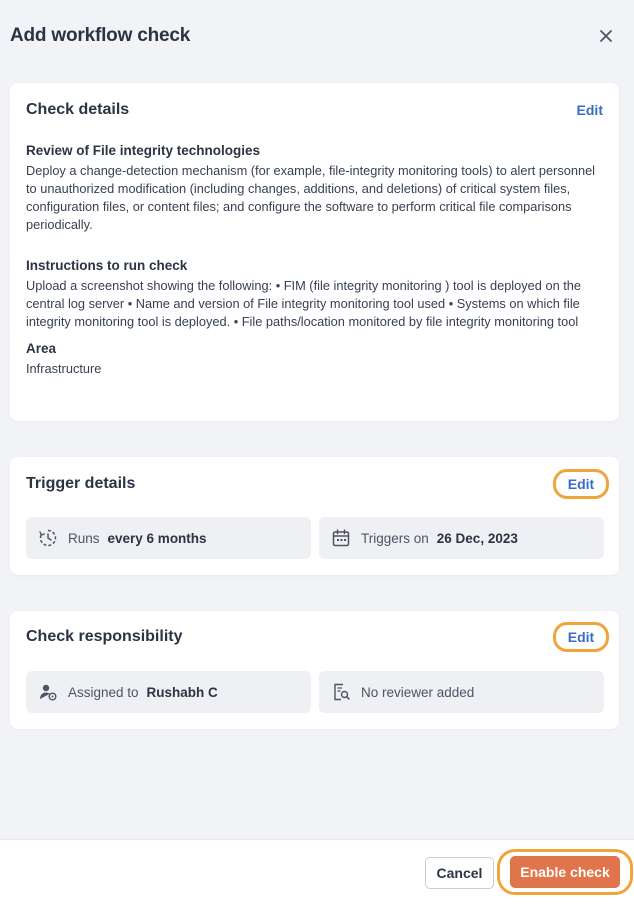 The width and height of the screenshot is (634, 904). I want to click on runs-frequency-pill: Runs every 6 months, so click(168, 538).